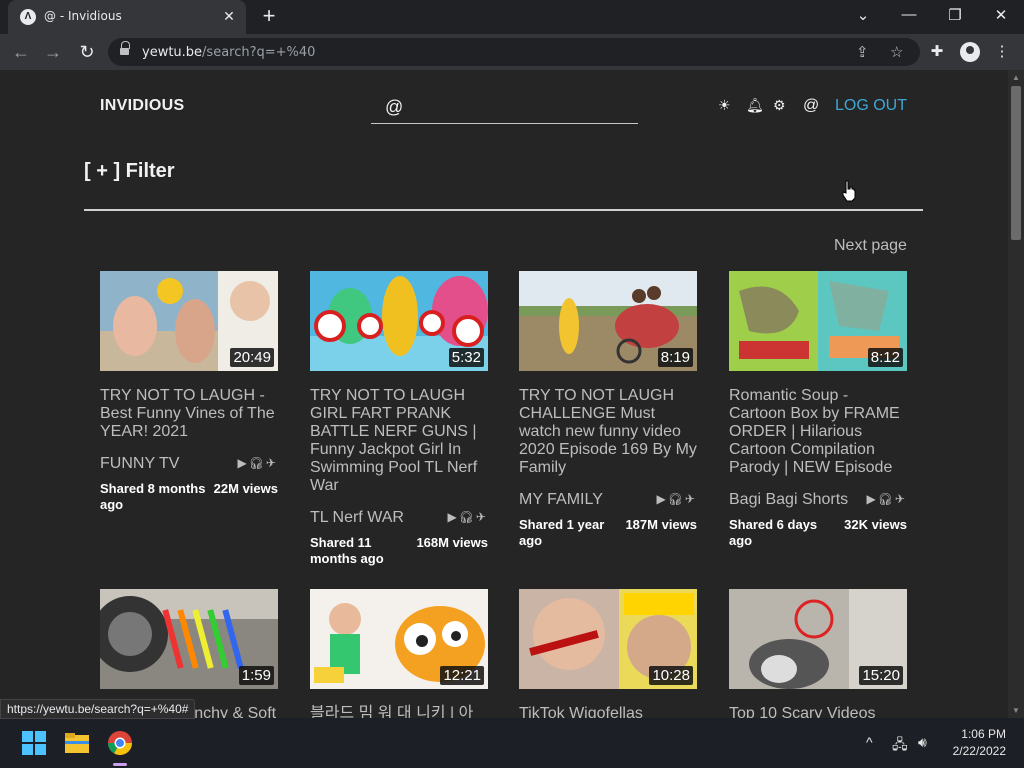 This screenshot has height=768, width=1024. Describe the element at coordinates (189, 321) in the screenshot. I see `video-thumbnail: 20:49` at that location.